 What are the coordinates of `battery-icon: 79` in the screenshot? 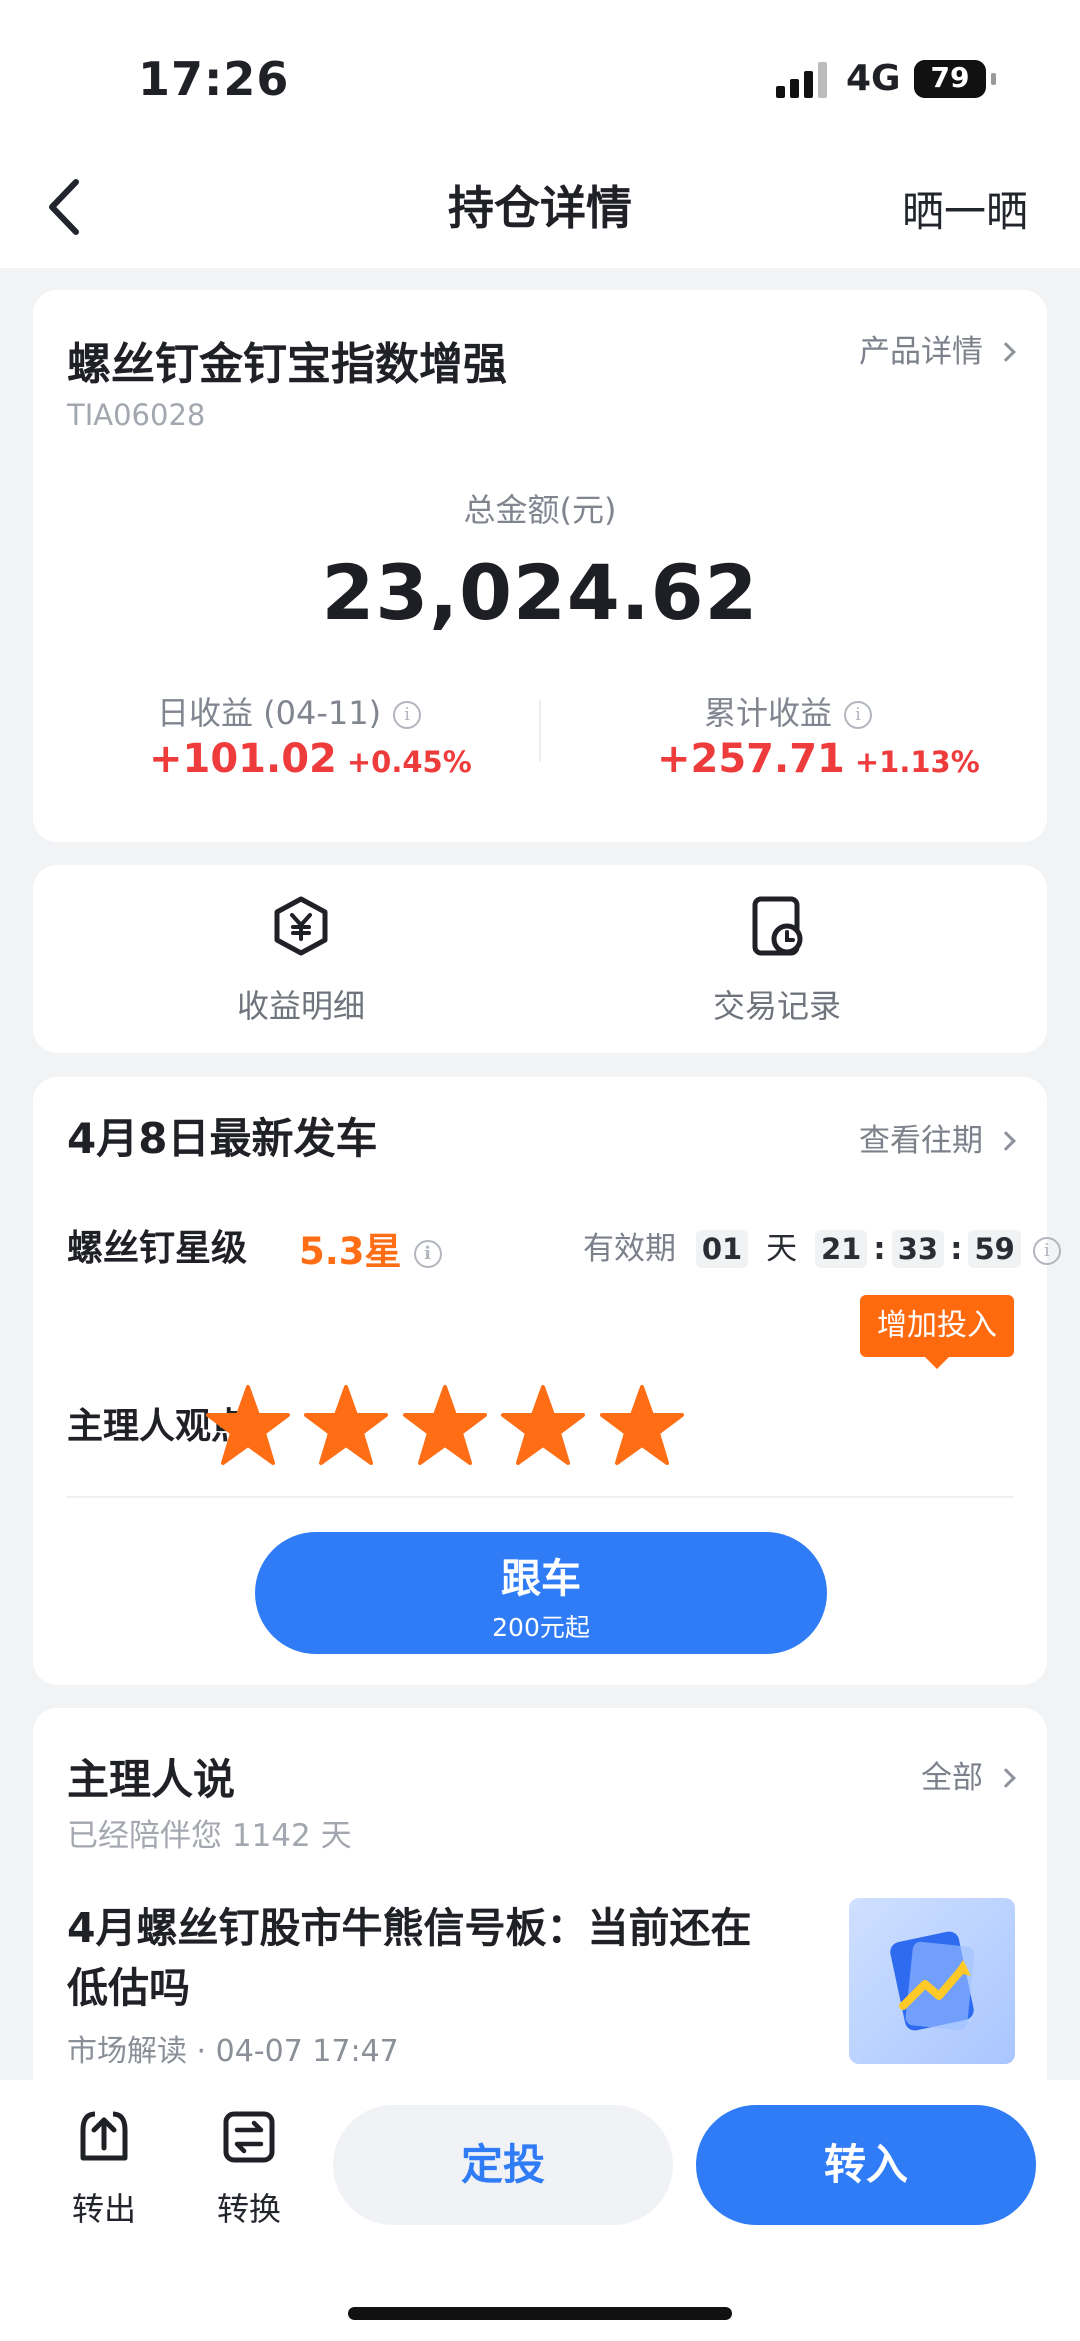 It's located at (955, 79).